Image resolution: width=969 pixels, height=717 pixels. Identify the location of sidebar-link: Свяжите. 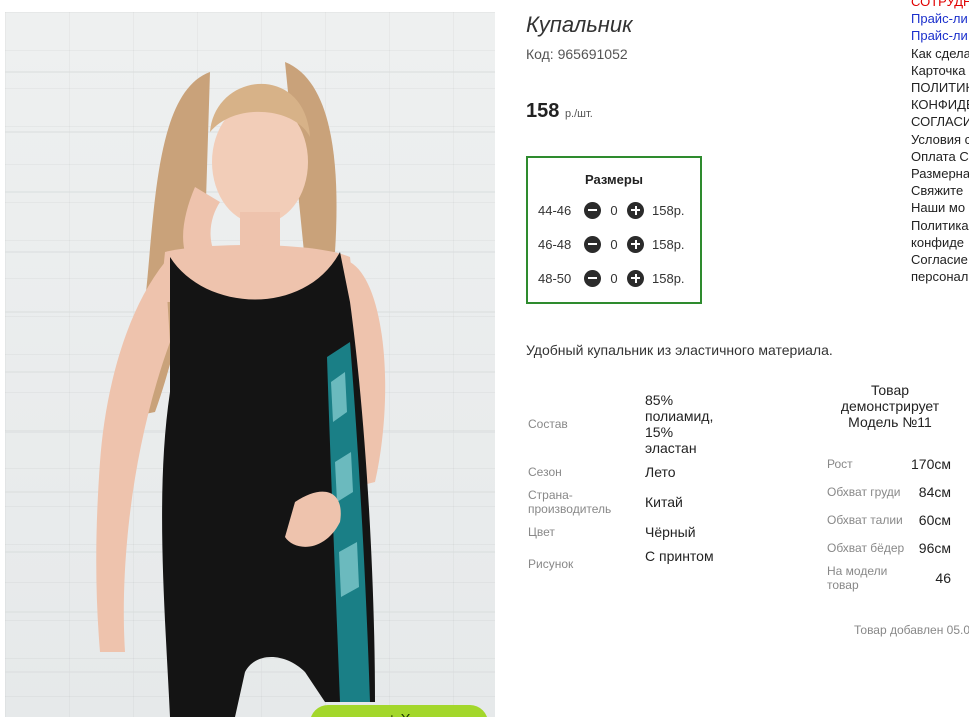
(940, 190).